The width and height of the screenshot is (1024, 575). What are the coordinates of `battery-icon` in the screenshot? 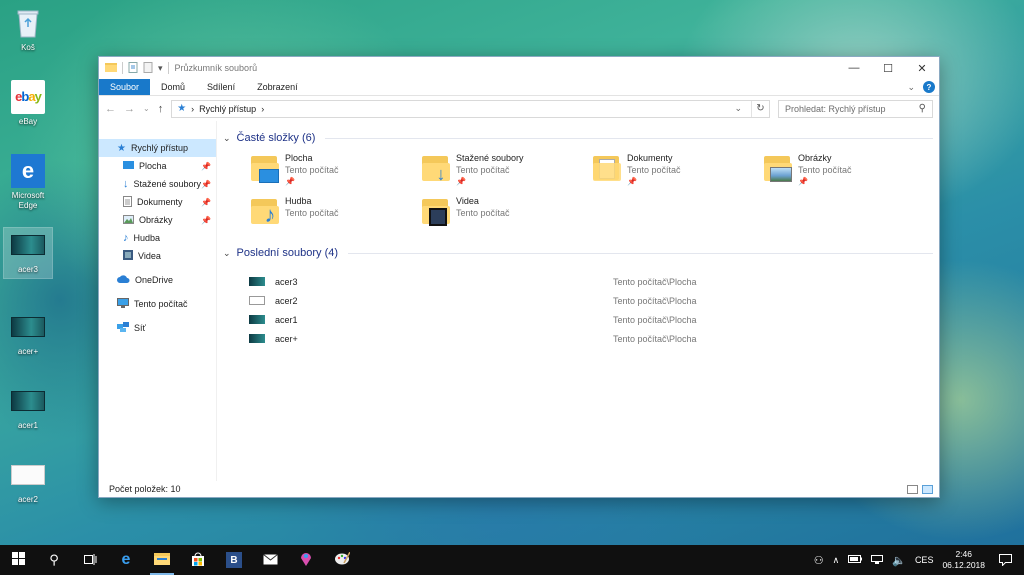 It's located at (855, 560).